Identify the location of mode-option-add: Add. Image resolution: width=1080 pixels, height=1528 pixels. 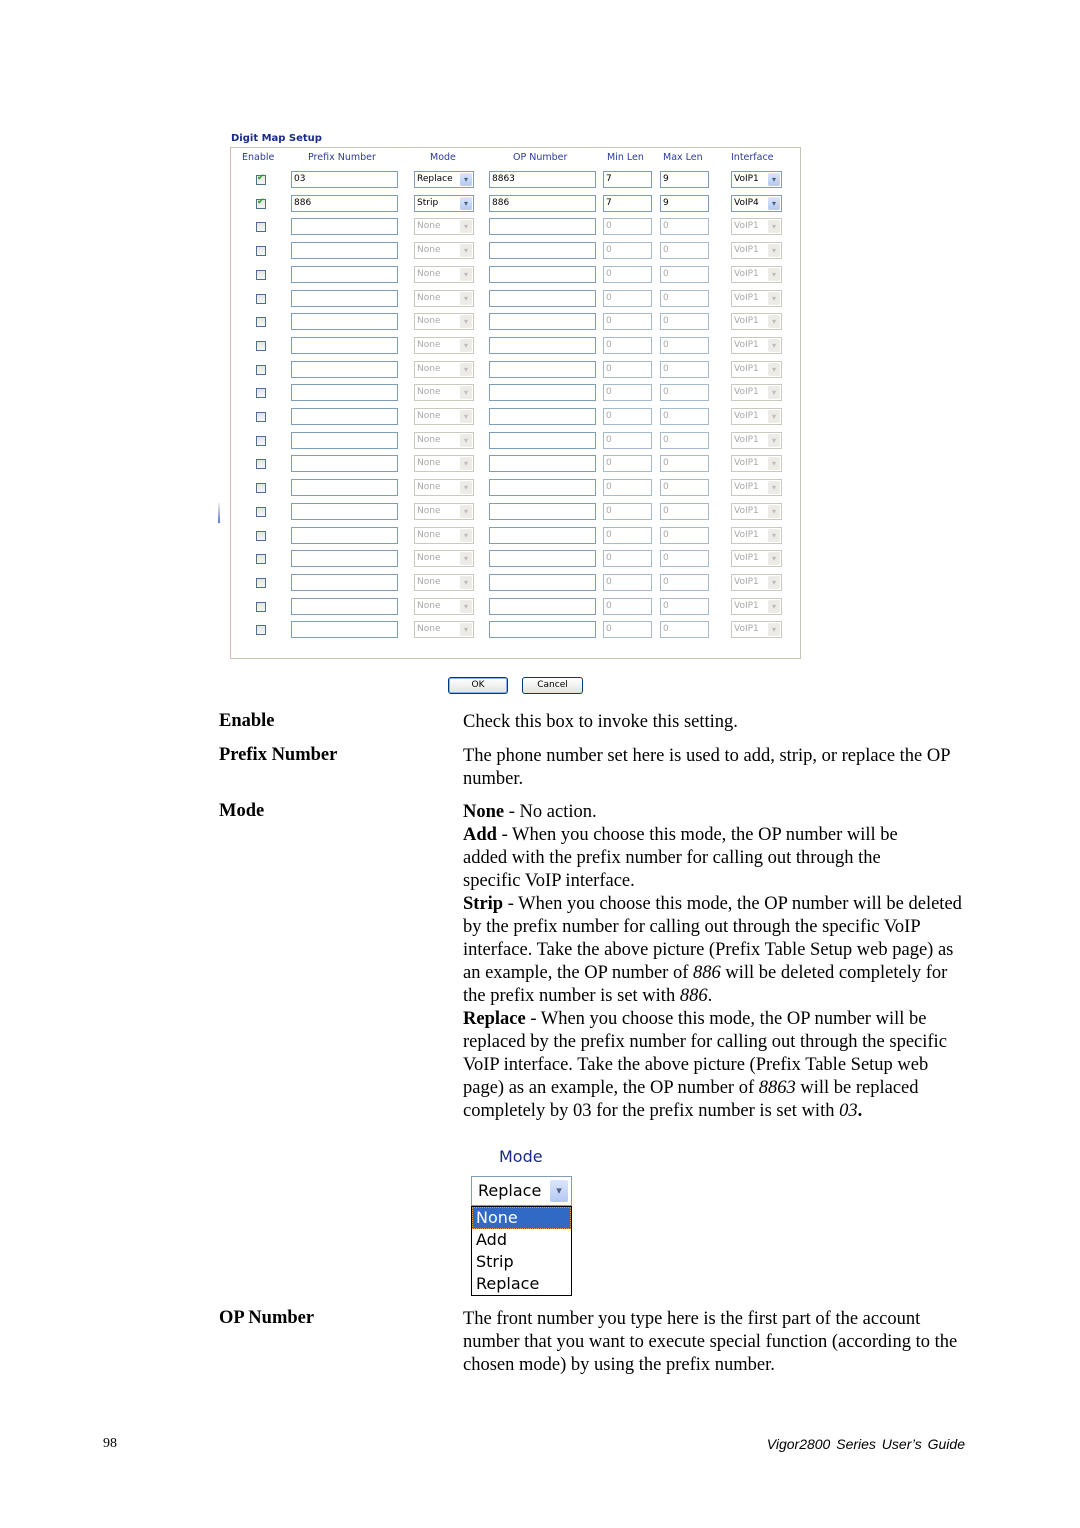
(521, 1240).